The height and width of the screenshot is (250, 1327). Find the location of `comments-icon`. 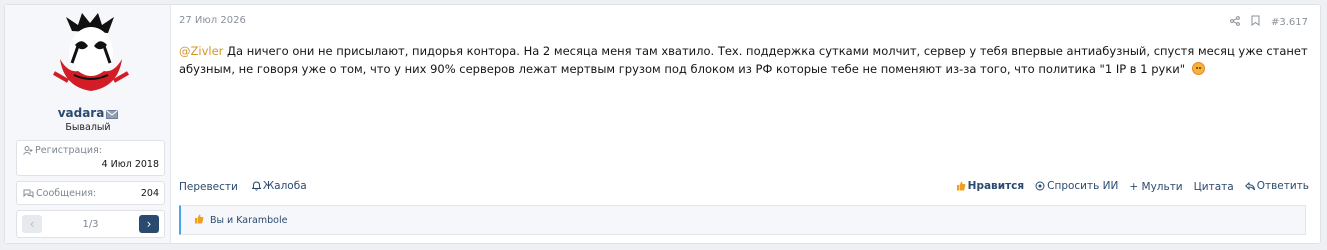

comments-icon is located at coordinates (28, 195).